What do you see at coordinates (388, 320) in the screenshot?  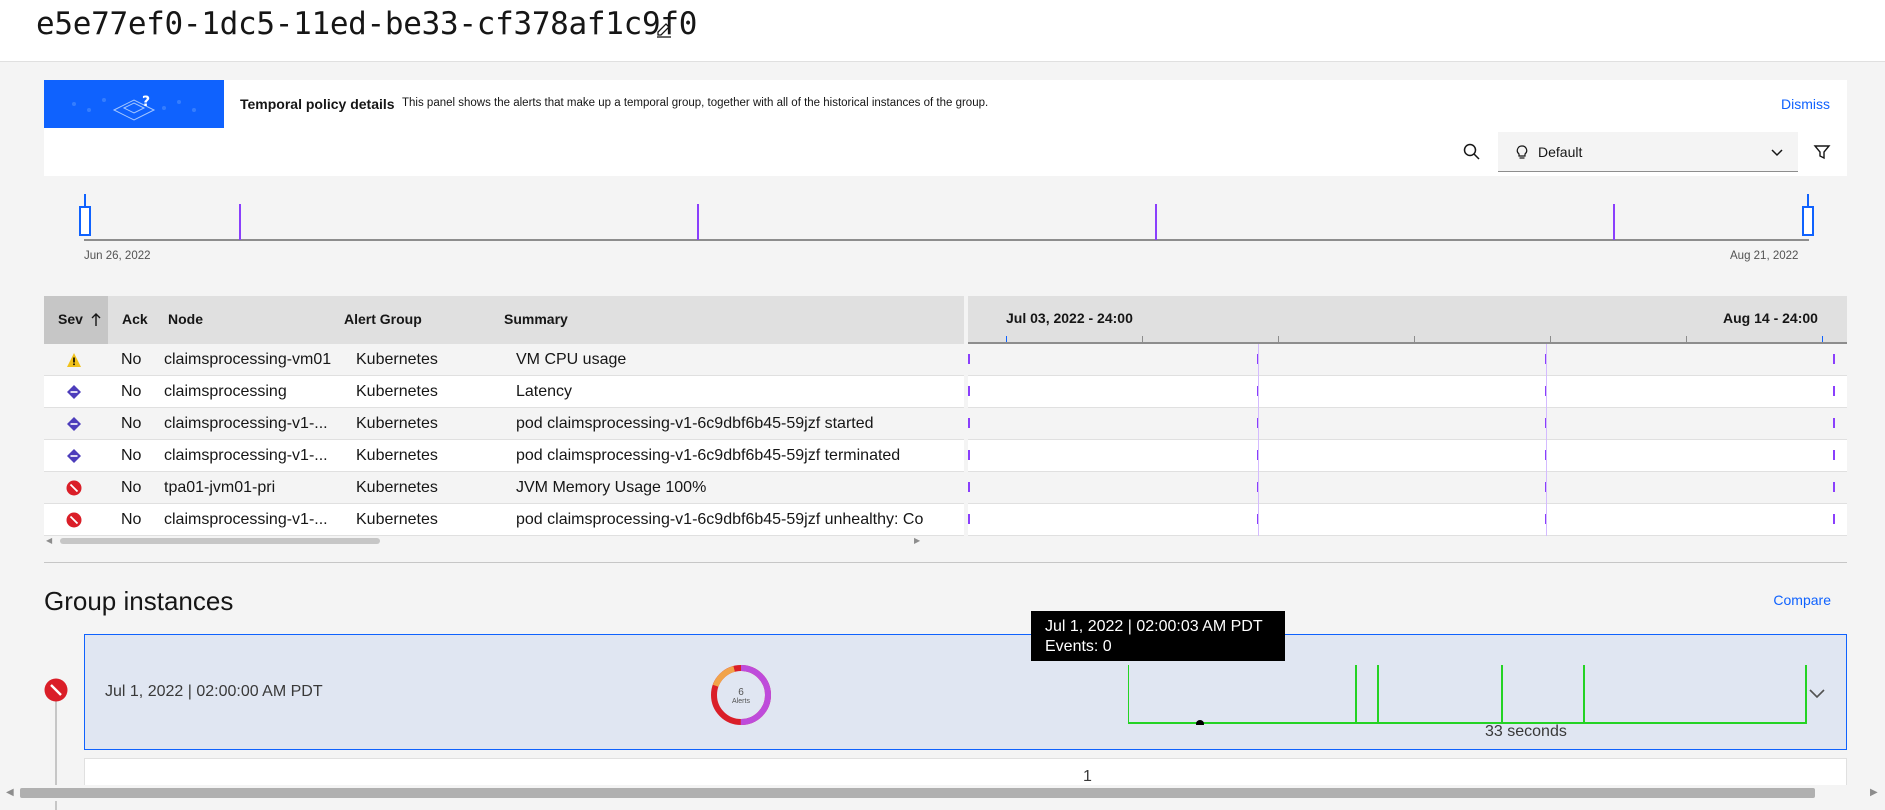 I see `column-header-alert-group: Alert Group` at bounding box center [388, 320].